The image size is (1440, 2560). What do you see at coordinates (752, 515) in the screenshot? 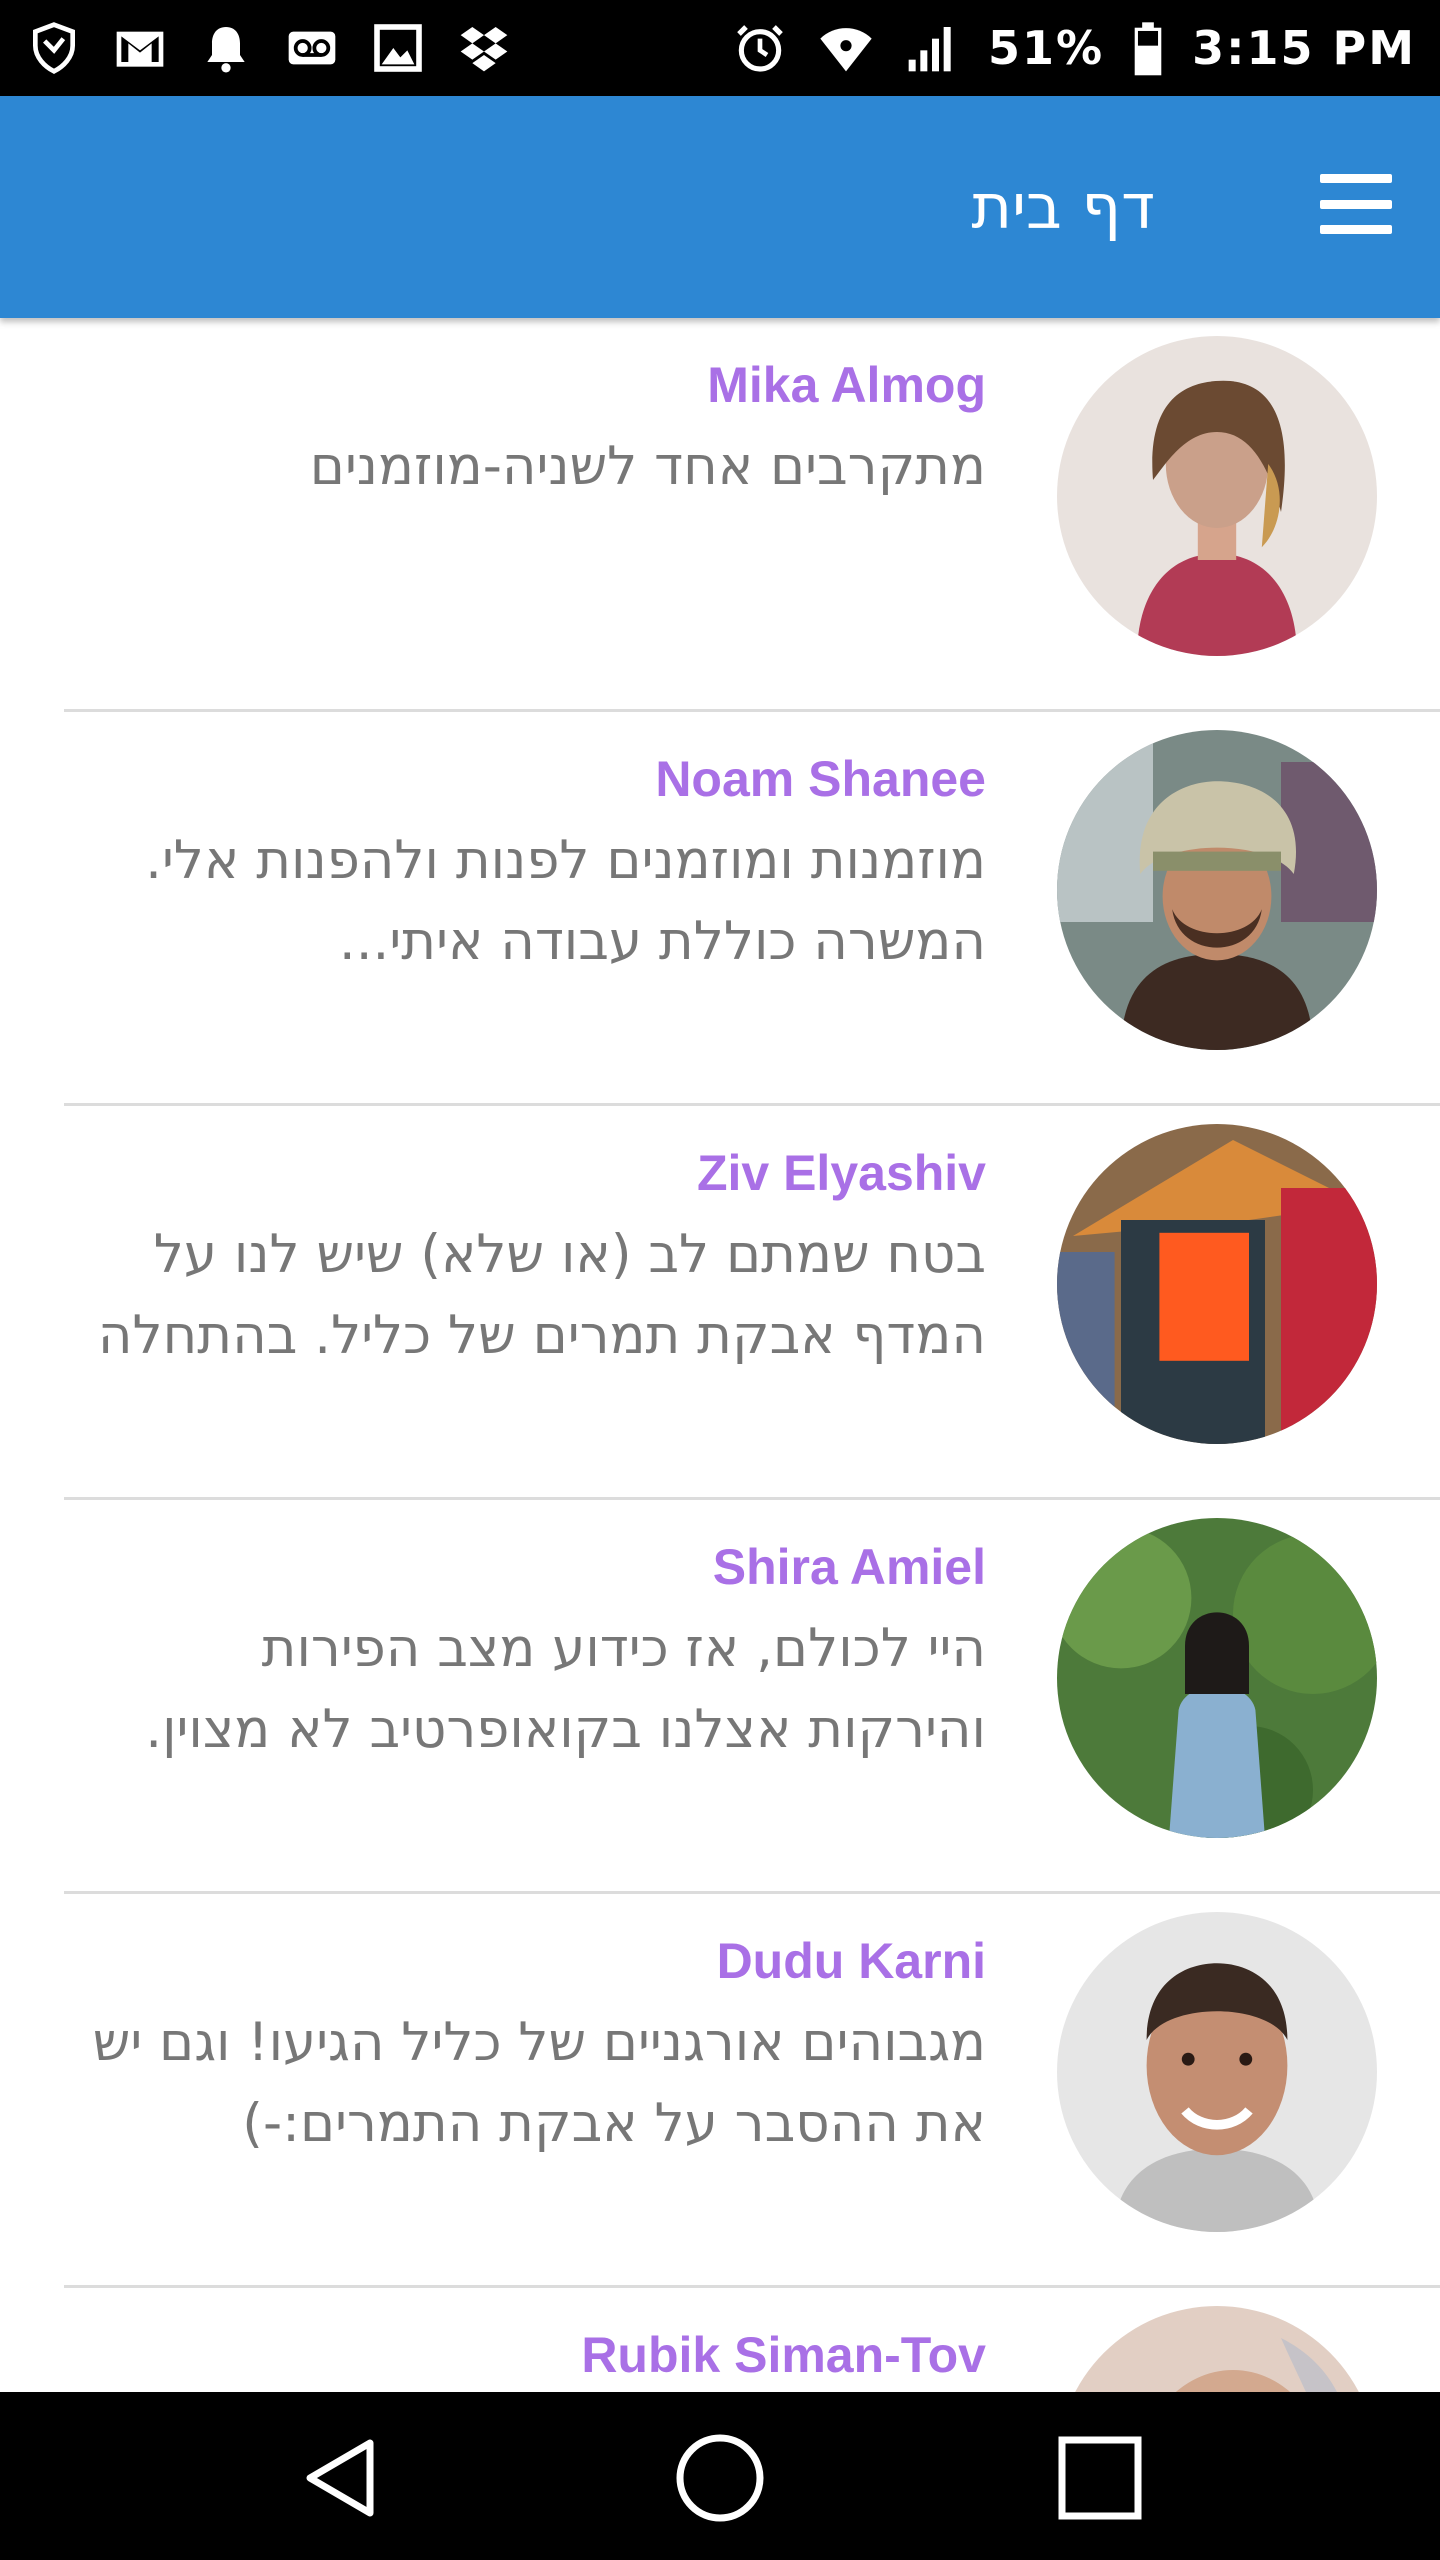
I see `post-item: Mika Almog מתקרבים אחד לשניה-מוזמנים` at bounding box center [752, 515].